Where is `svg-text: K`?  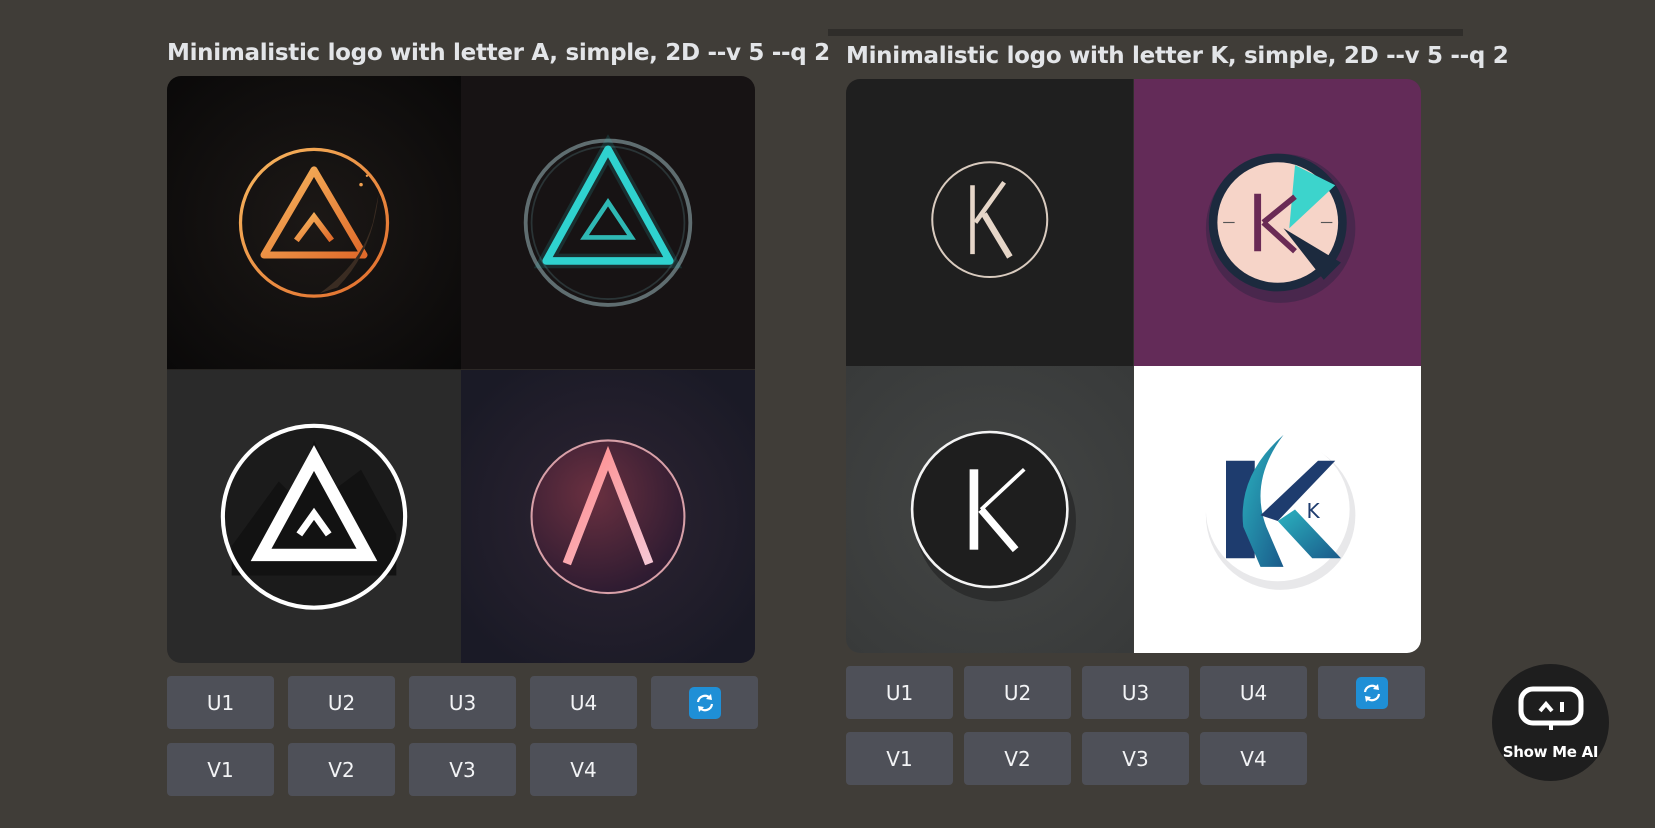 svg-text: K is located at coordinates (1313, 511).